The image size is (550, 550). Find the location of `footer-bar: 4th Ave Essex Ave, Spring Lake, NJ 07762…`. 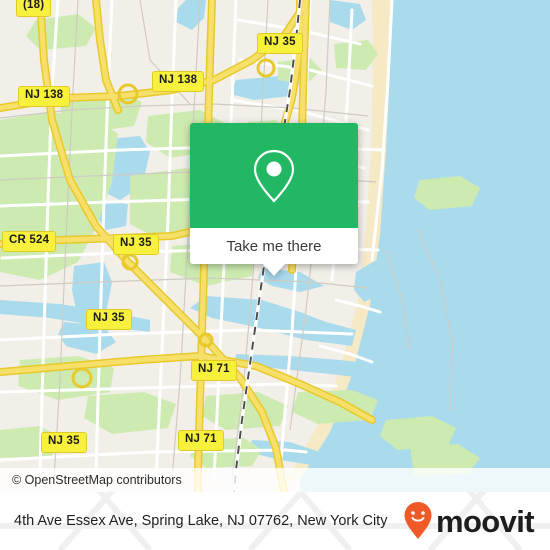

footer-bar: 4th Ave Essex Ave, Spring Lake, NJ 07762… is located at coordinates (275, 521).